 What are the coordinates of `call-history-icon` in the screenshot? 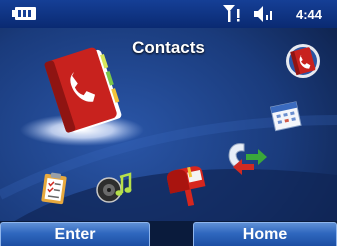 It's located at (247, 160).